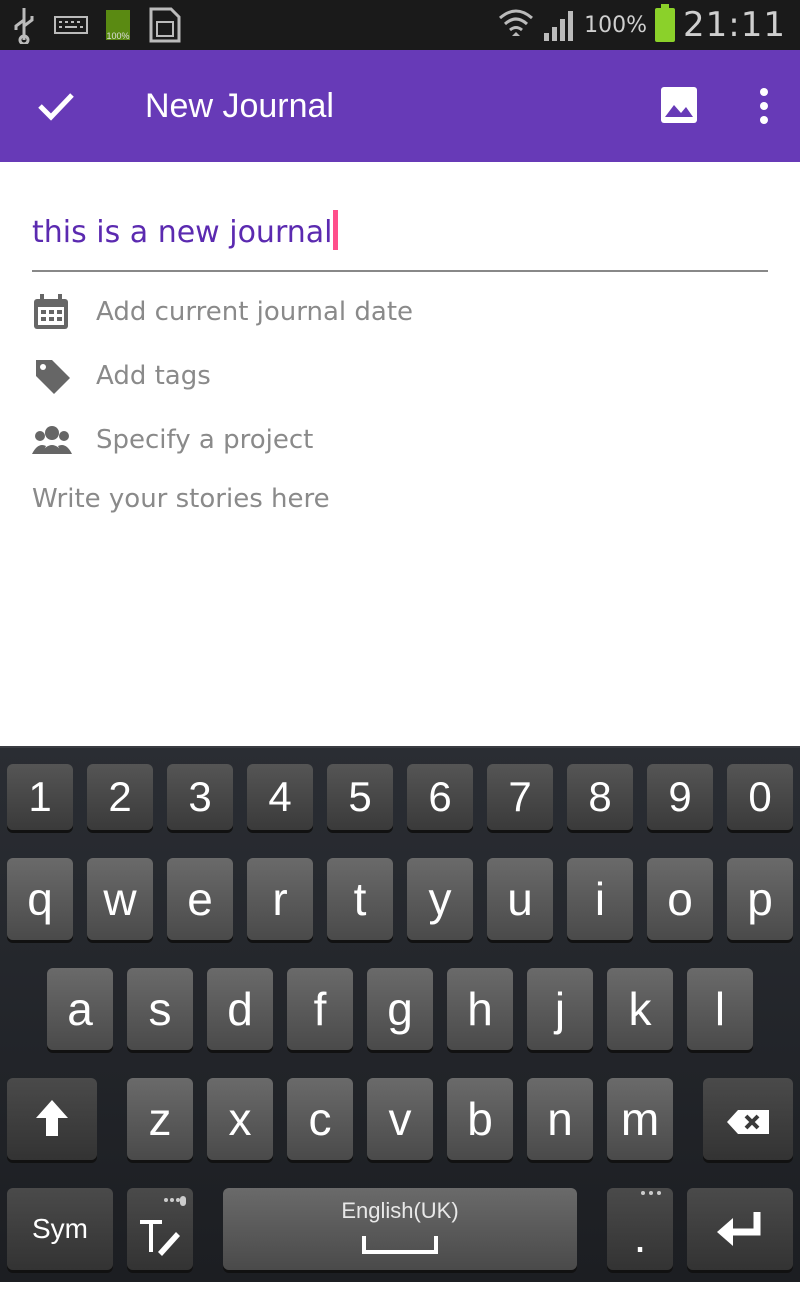  What do you see at coordinates (160, 1119) in the screenshot?
I see `key-z: z` at bounding box center [160, 1119].